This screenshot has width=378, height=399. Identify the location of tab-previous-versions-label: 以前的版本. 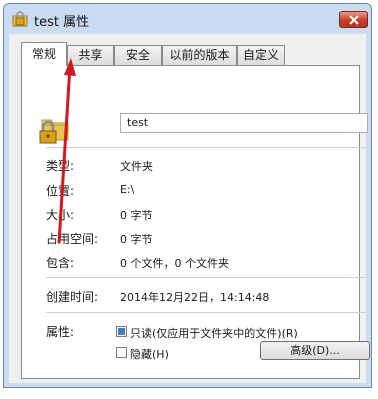
(199, 55).